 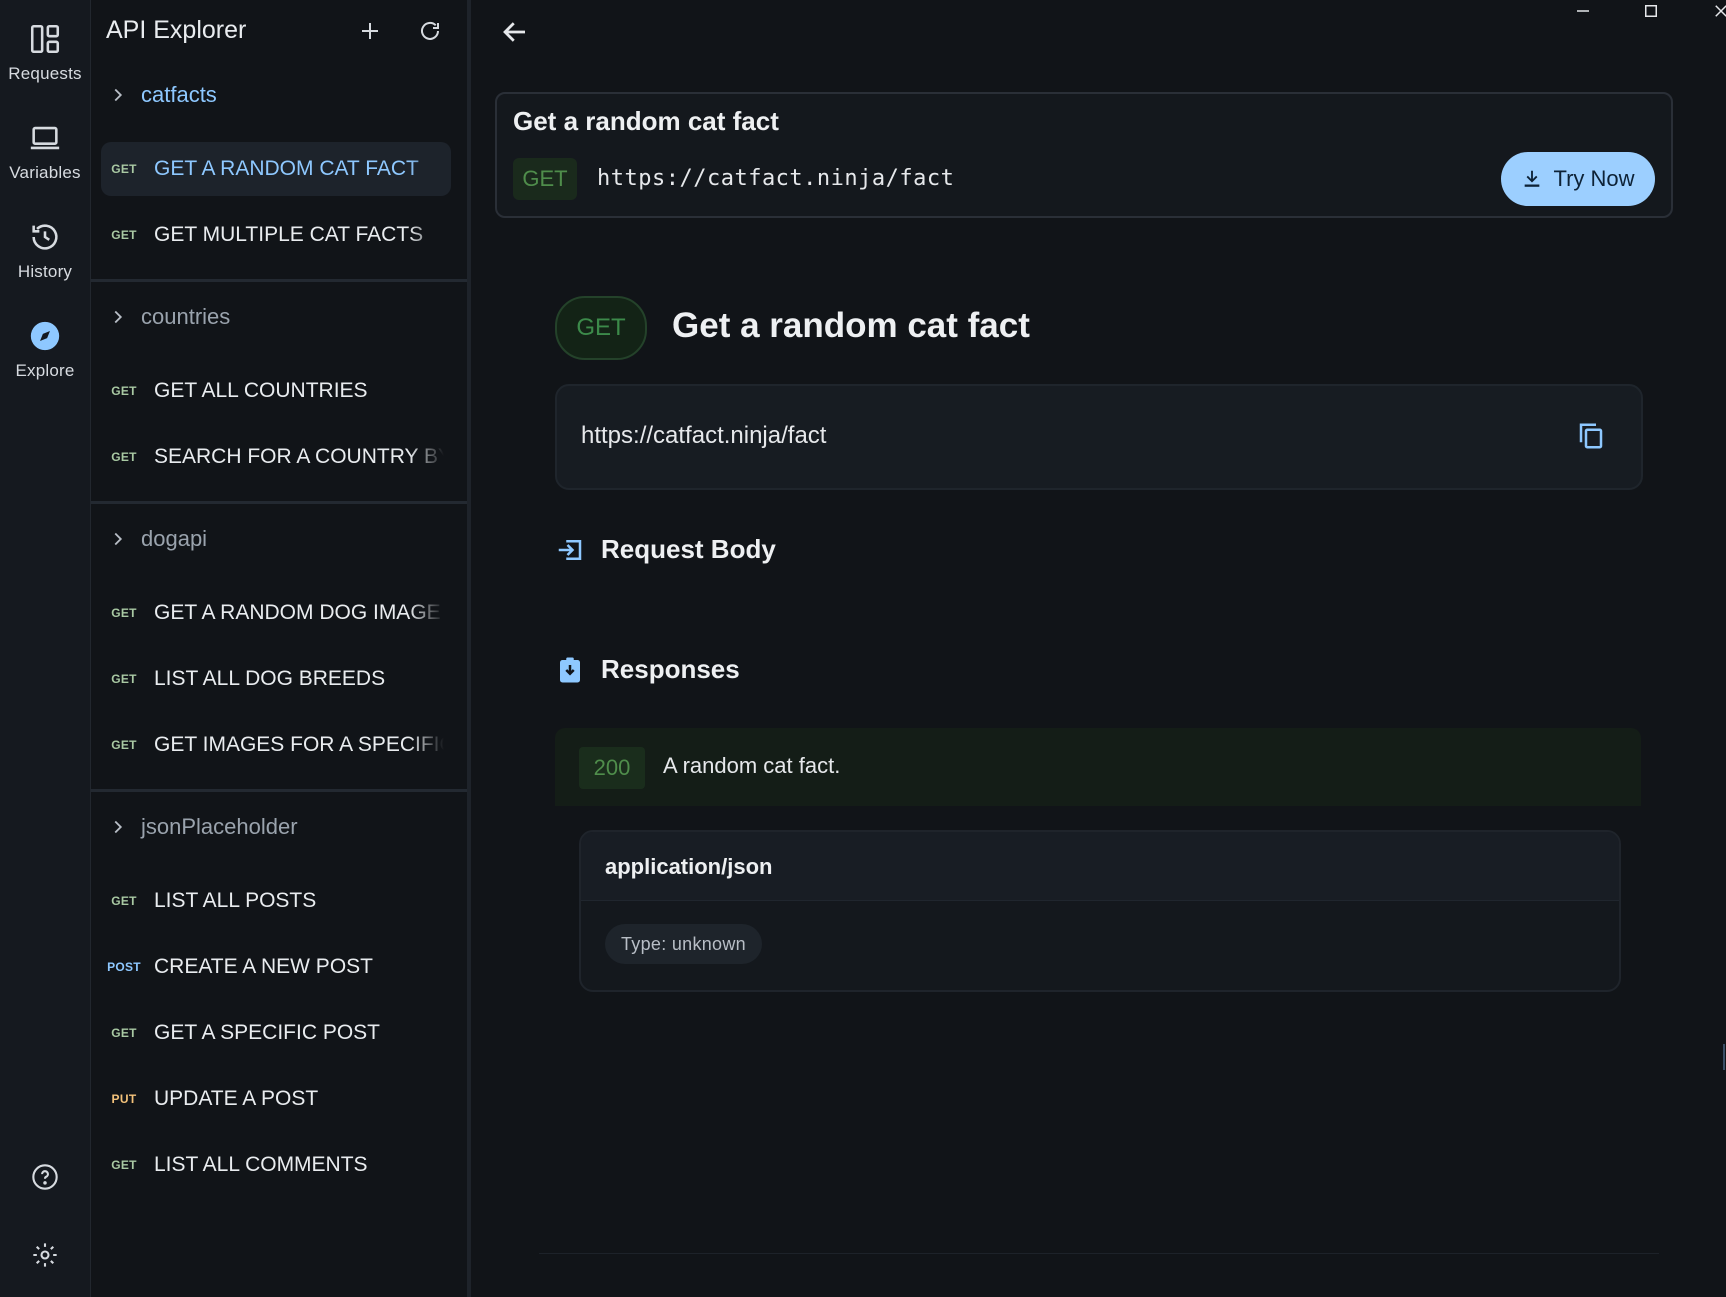 I want to click on request-card-title: Get a random cat fact, so click(x=646, y=121).